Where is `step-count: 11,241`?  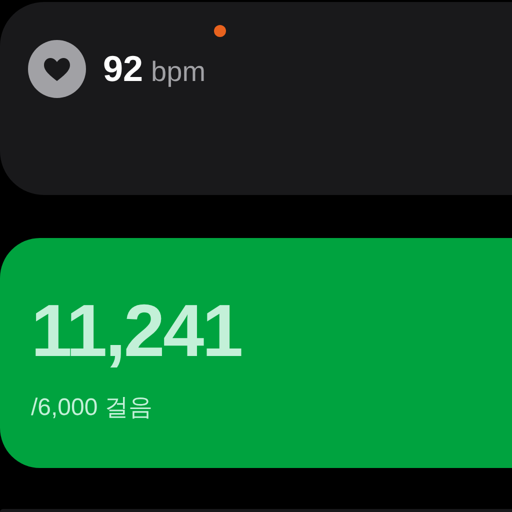
step-count: 11,241 is located at coordinates (136, 331).